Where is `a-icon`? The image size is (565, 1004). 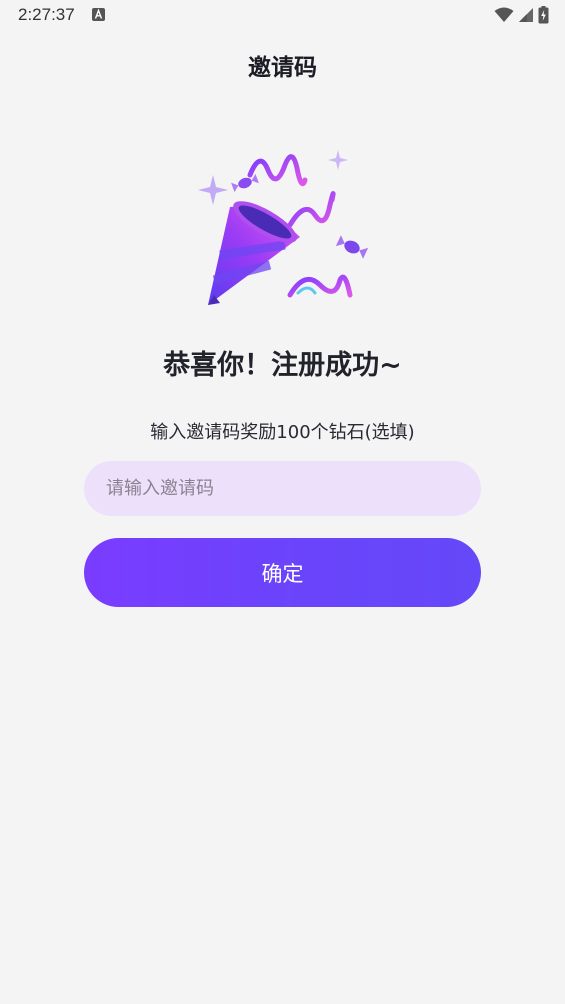 a-icon is located at coordinates (98, 14).